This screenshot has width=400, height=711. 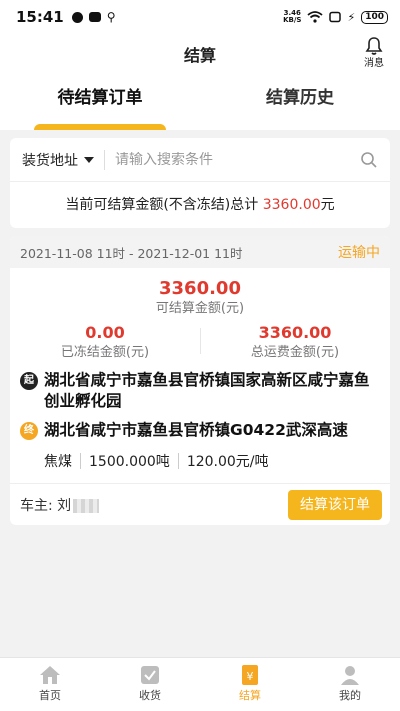 I want to click on amount-breakdown: 0.00 已冻结金额(元) 3360.00 总运费金额(元), so click(x=200, y=342).